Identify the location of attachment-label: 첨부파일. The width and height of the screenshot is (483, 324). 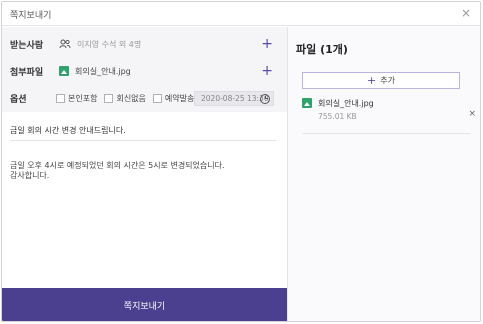
(27, 72).